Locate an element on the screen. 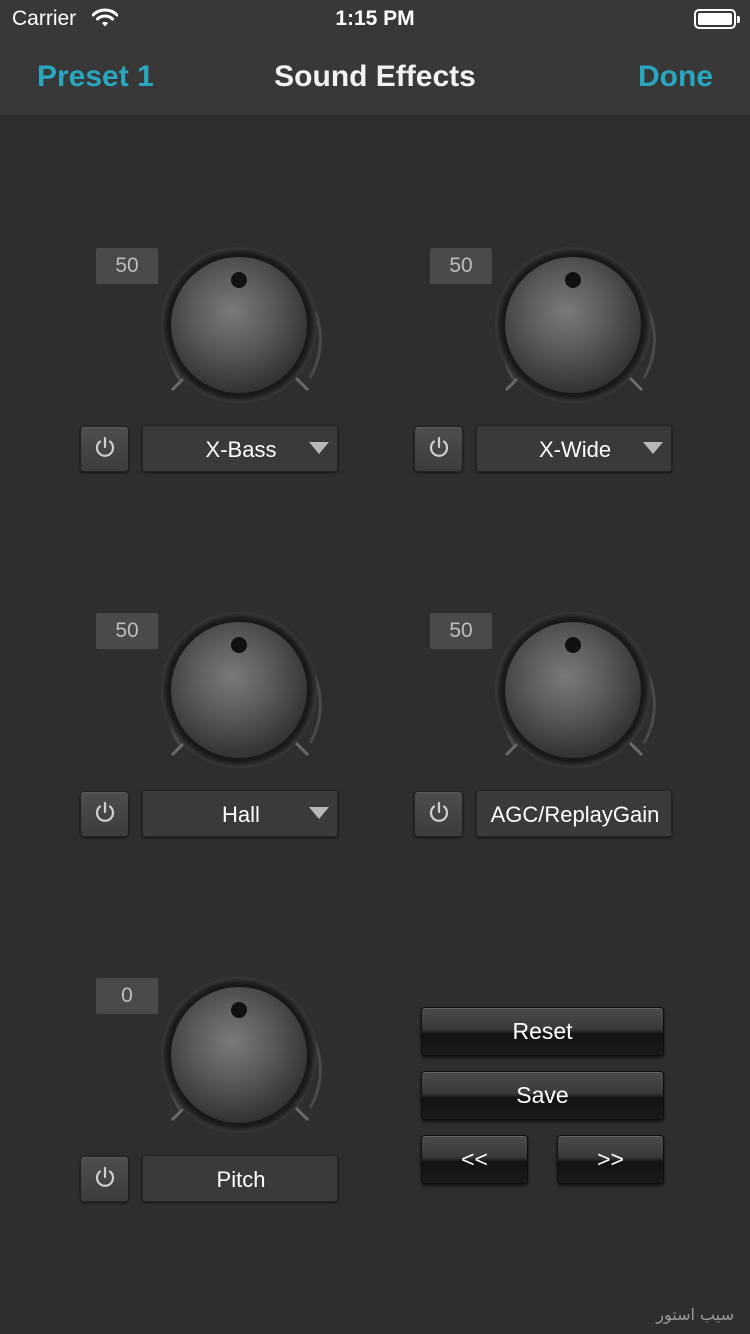 The height and width of the screenshot is (1334, 750). x-wide-power-button is located at coordinates (438, 449).